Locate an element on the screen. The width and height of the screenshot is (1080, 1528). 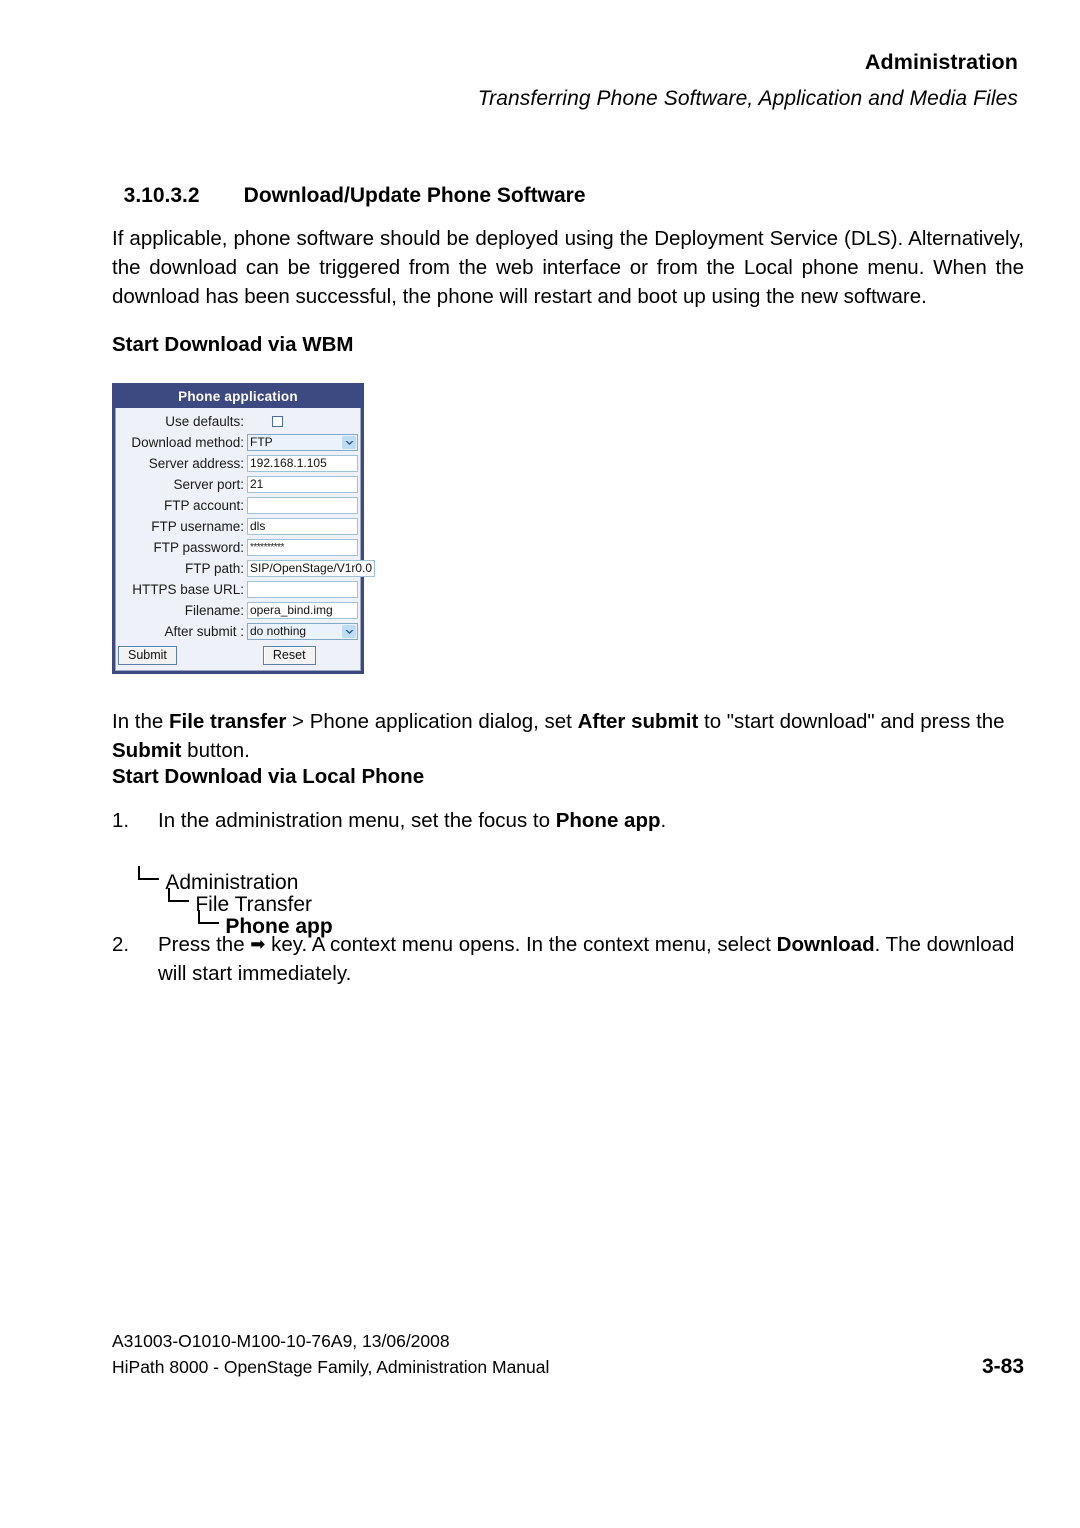
step-2-number: 2. is located at coordinates (121, 944).